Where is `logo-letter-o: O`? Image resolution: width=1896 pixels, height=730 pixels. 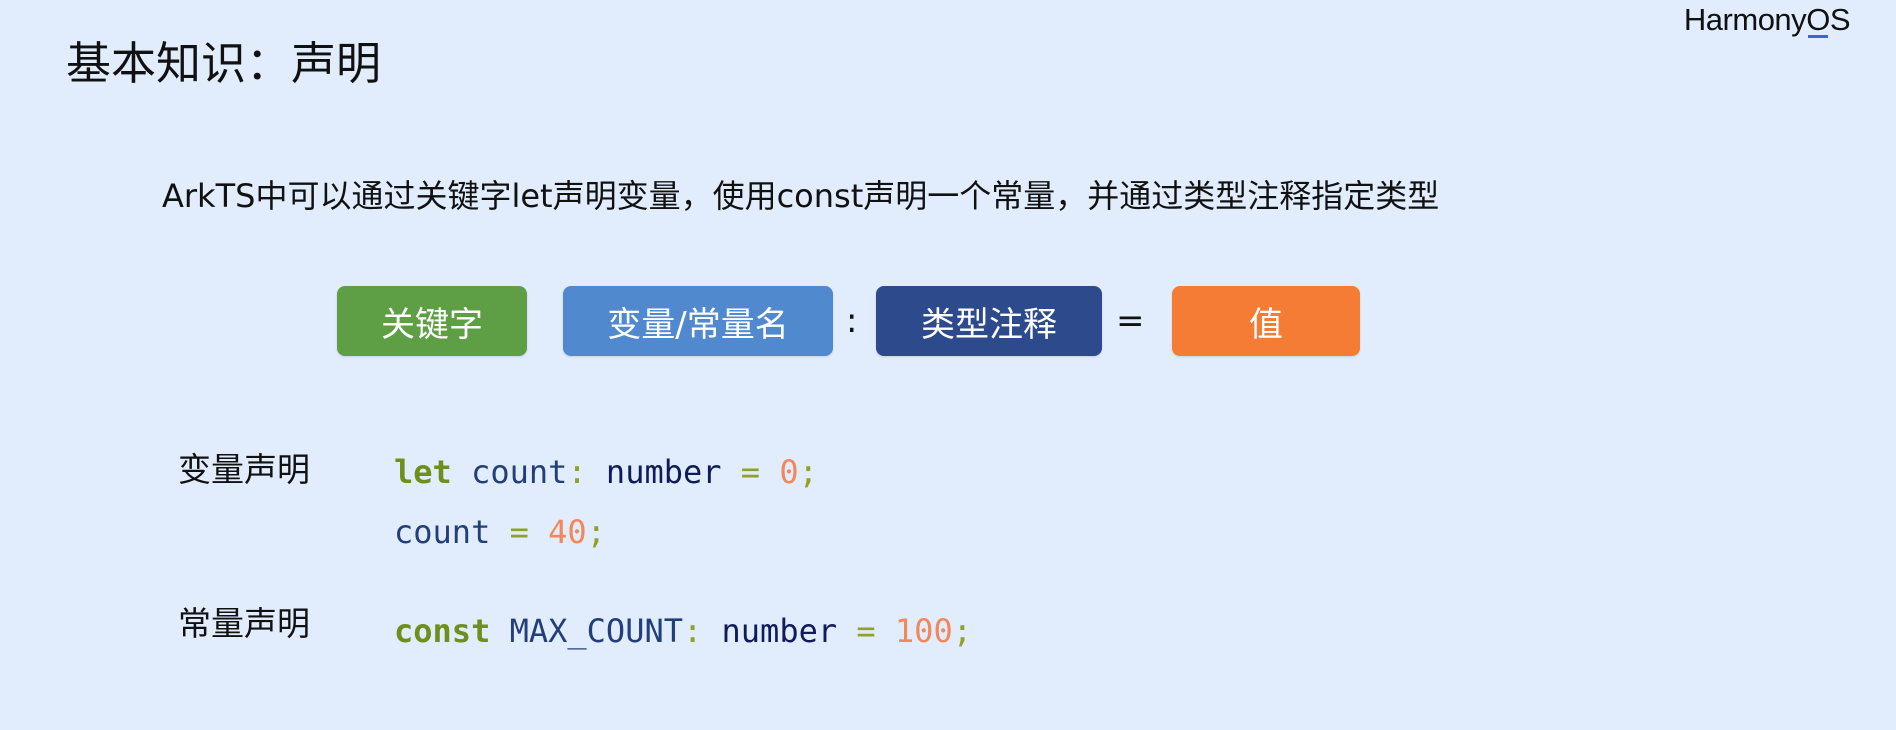
logo-letter-o: O is located at coordinates (1818, 20).